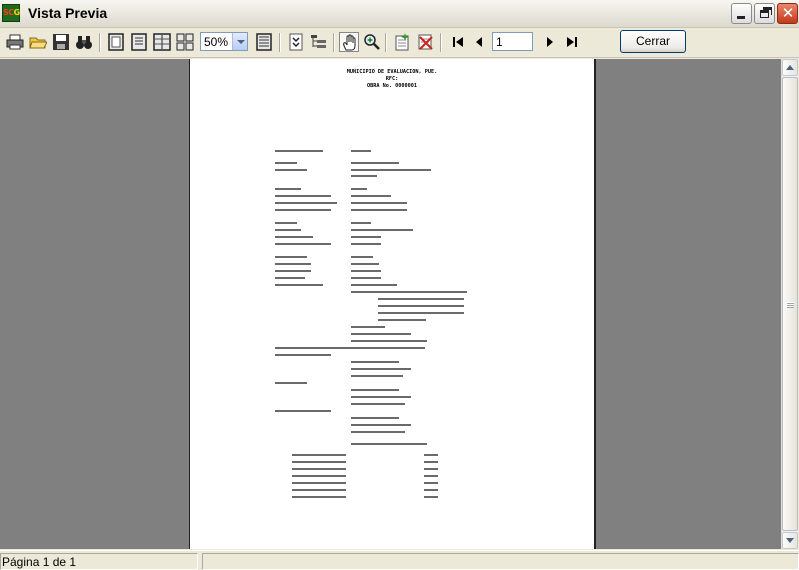 The width and height of the screenshot is (799, 570). I want to click on window-title: Vista Previa, so click(68, 13).